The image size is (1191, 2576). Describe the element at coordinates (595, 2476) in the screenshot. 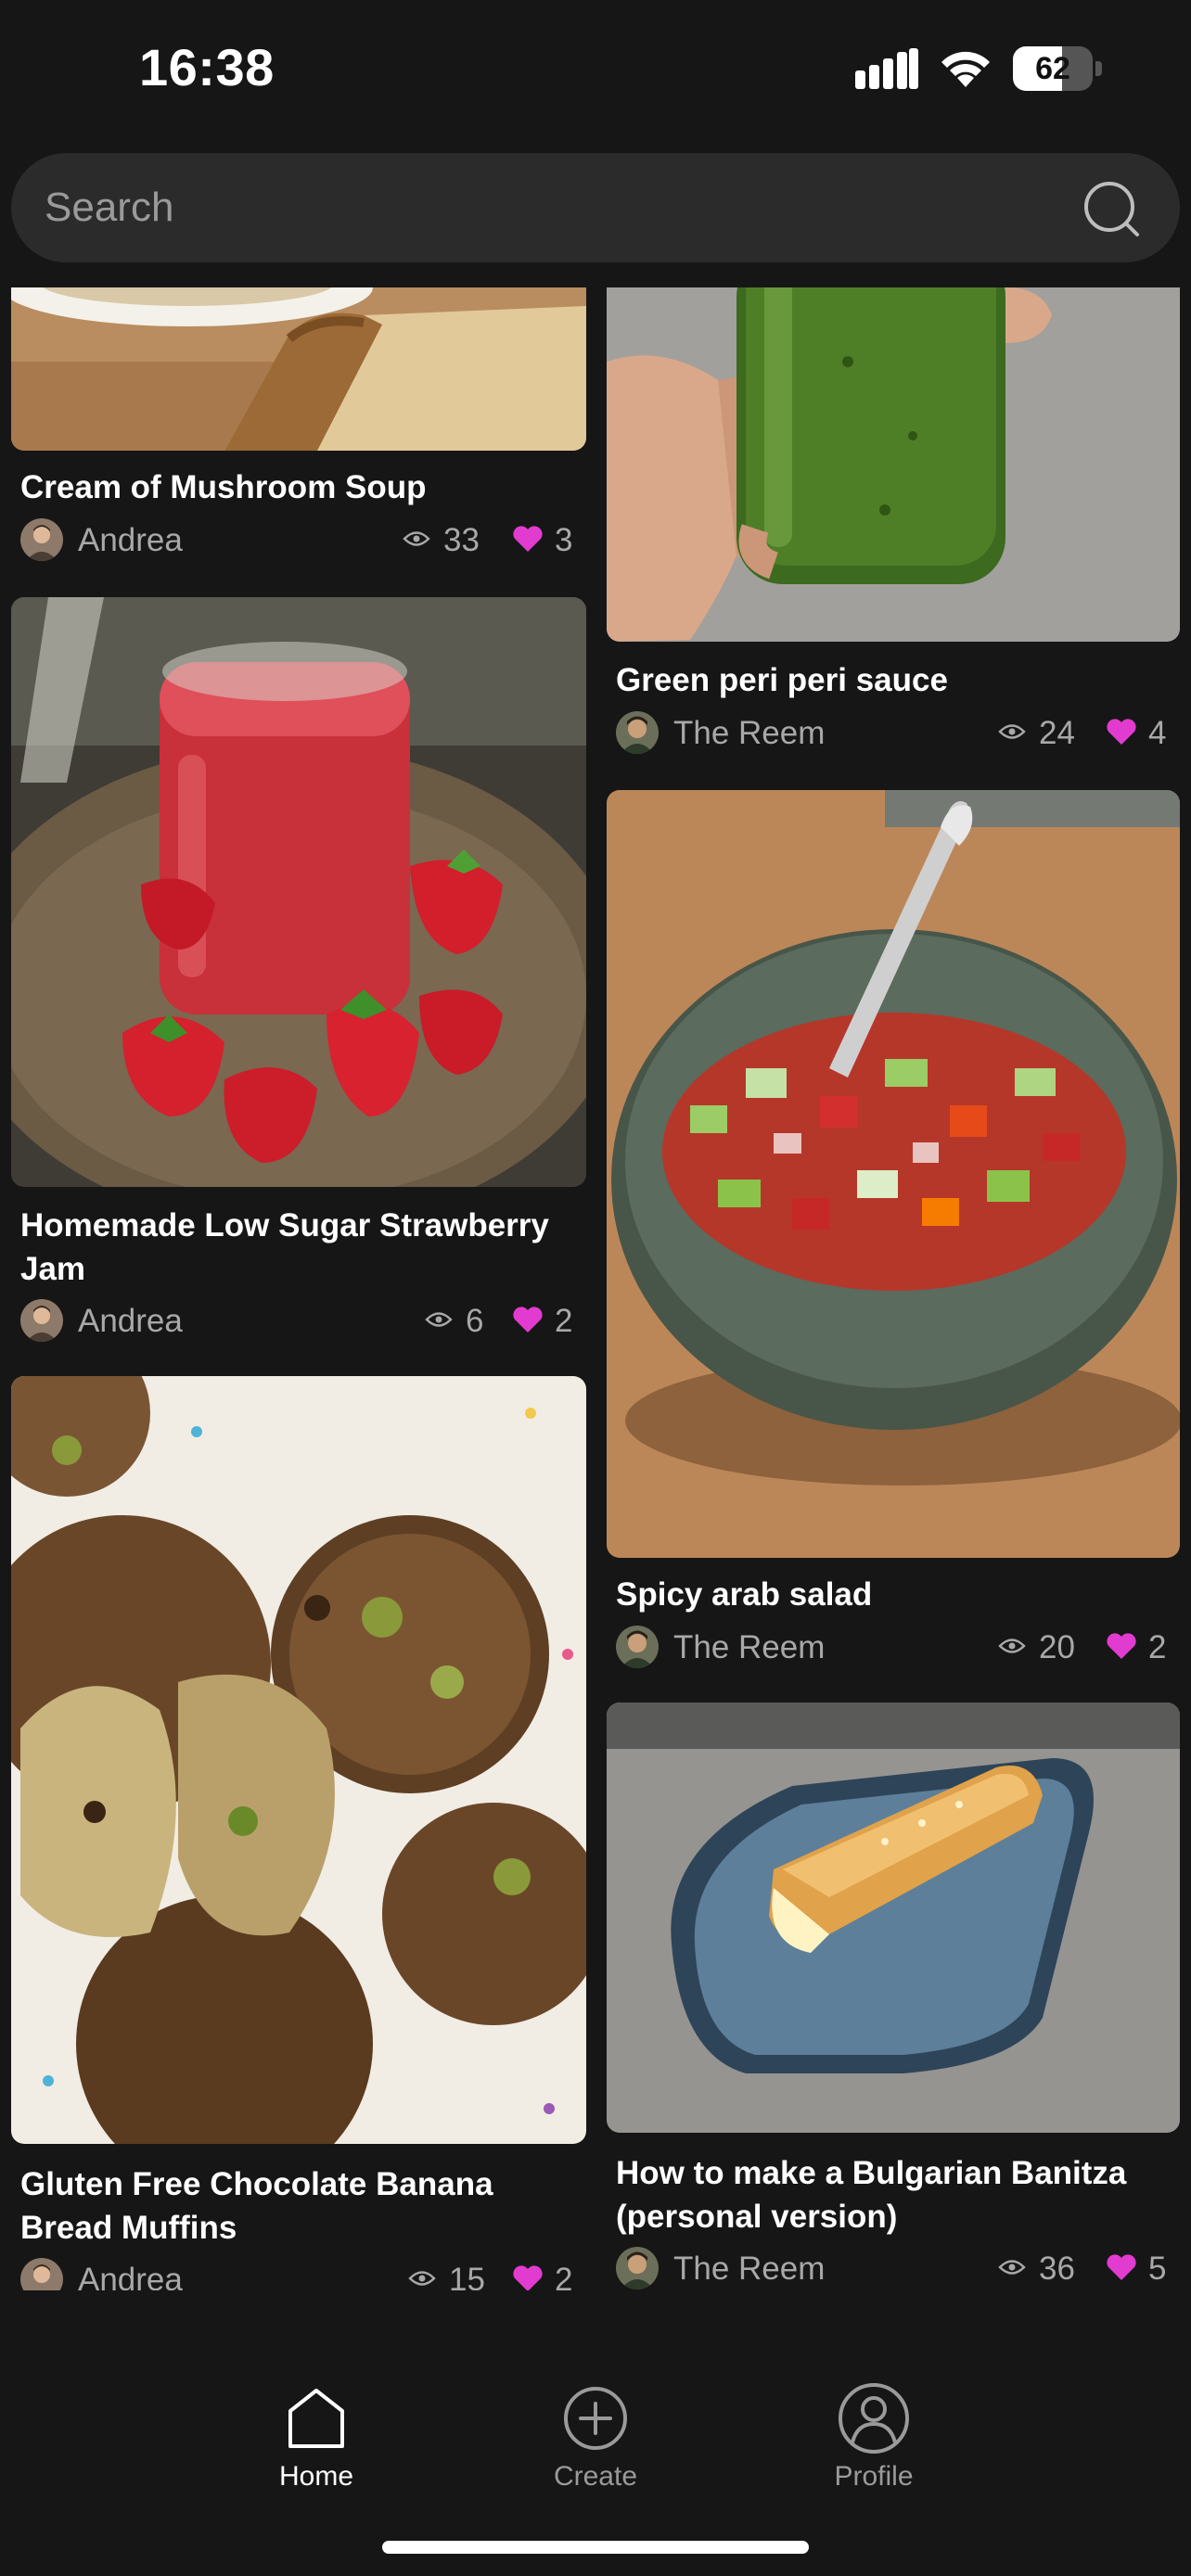

I see `tab-create-label: Create` at that location.